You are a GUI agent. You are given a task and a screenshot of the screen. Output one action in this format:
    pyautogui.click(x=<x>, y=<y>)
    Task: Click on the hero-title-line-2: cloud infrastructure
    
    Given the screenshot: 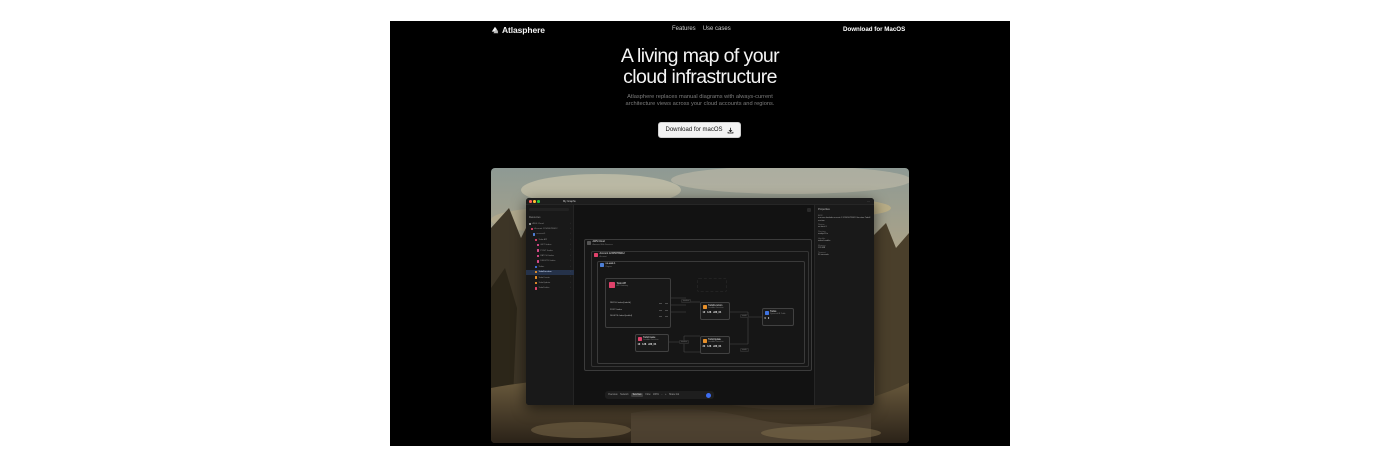 What is the action you would take?
    pyautogui.click(x=700, y=77)
    